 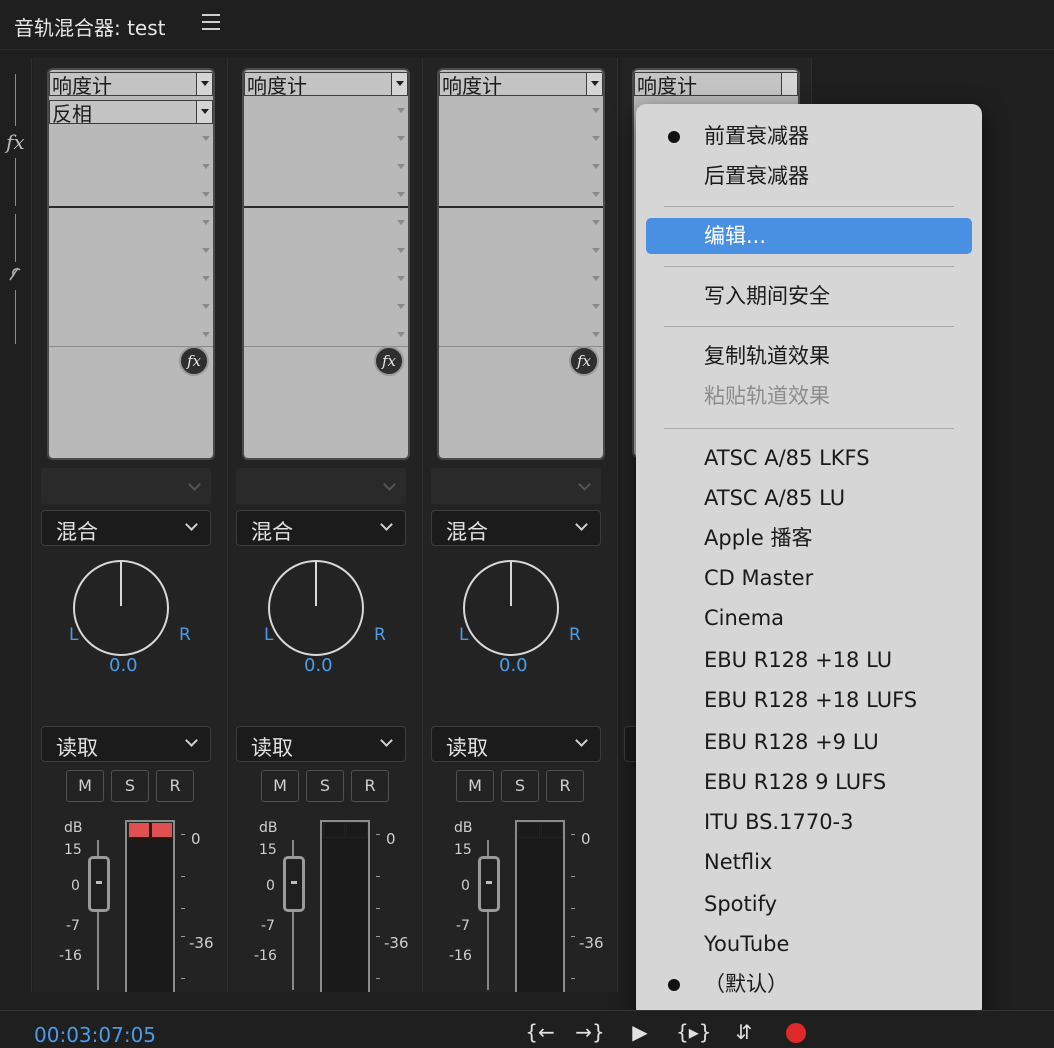 I want to click on menu-item: 复制轨道效果, so click(x=809, y=356).